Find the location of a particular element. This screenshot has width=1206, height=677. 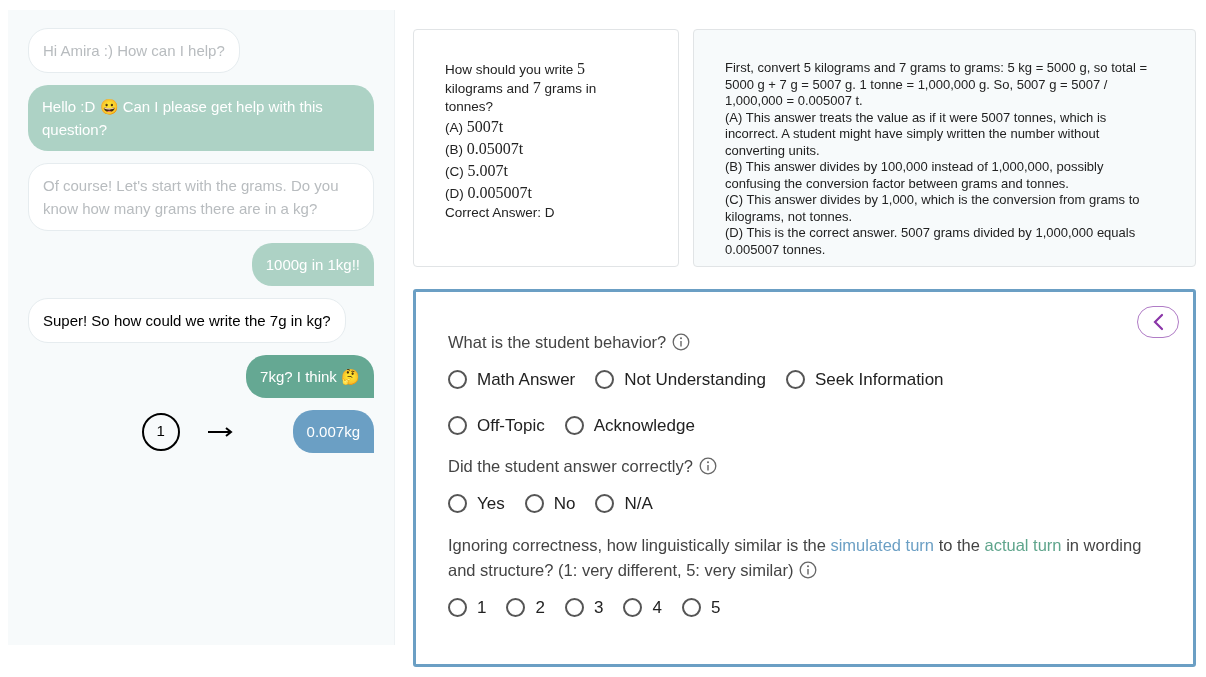

chat-bubble: Super! So how could we write the 7g in kg? is located at coordinates (187, 320).